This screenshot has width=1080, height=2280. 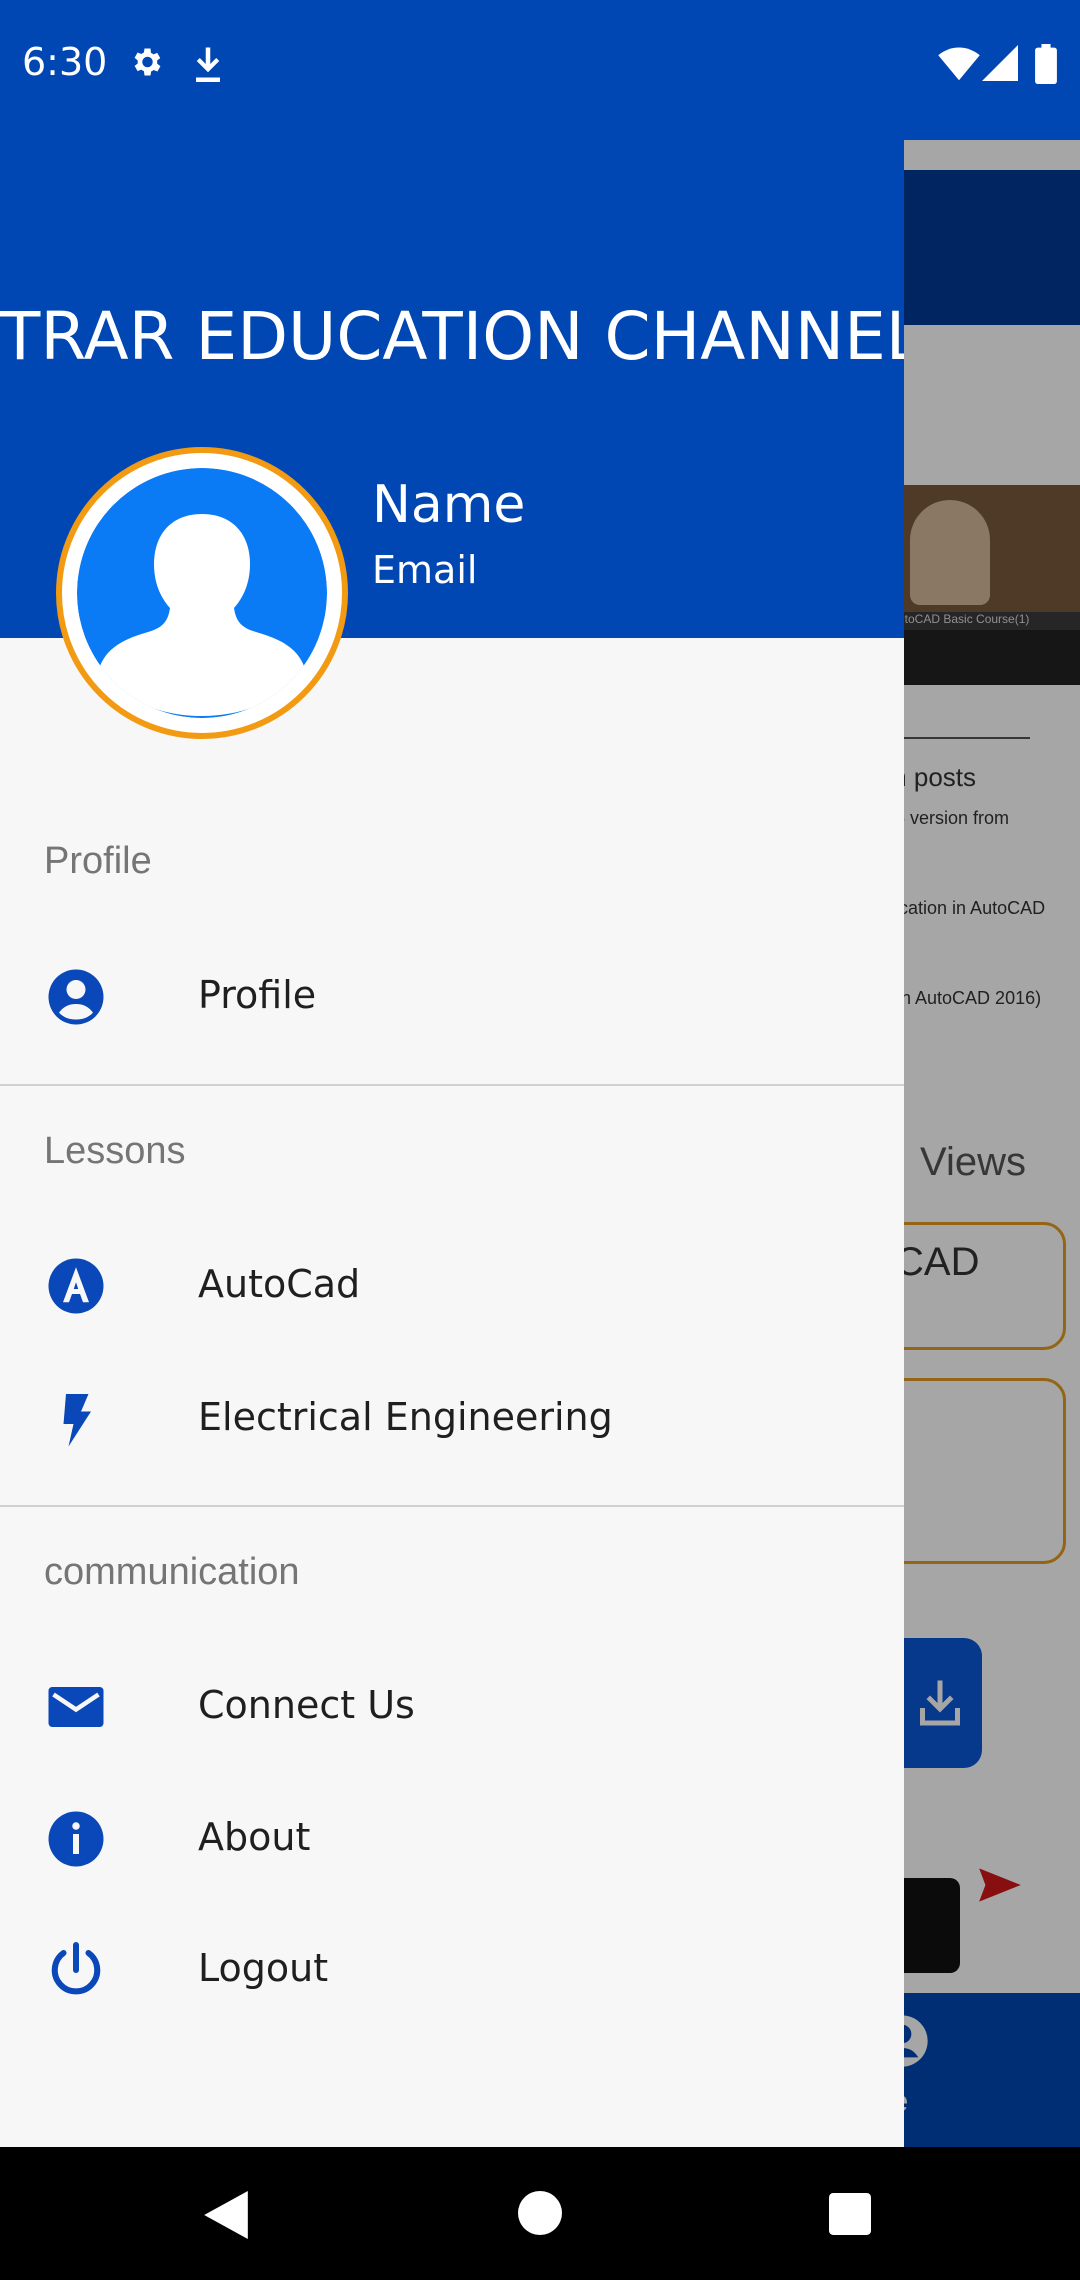 I want to click on section-label-communication: communication, so click(x=172, y=1572).